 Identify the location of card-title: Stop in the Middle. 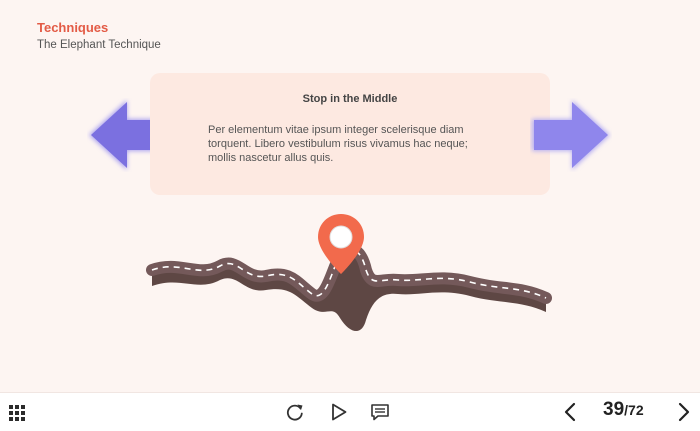
(350, 99).